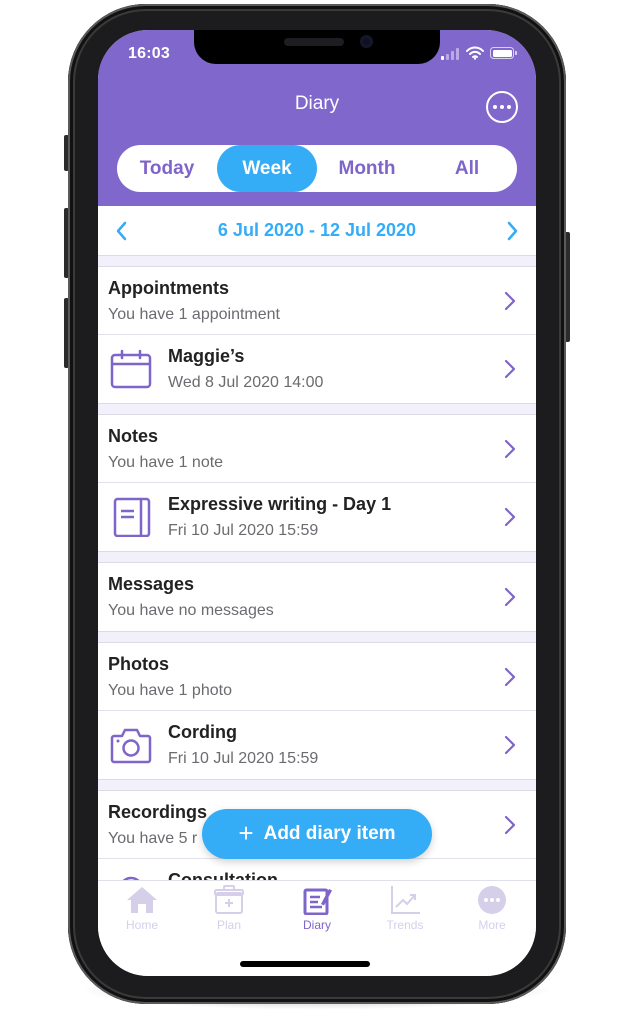  What do you see at coordinates (166, 462) in the screenshot?
I see `section-subtitle: You have 1 note` at bounding box center [166, 462].